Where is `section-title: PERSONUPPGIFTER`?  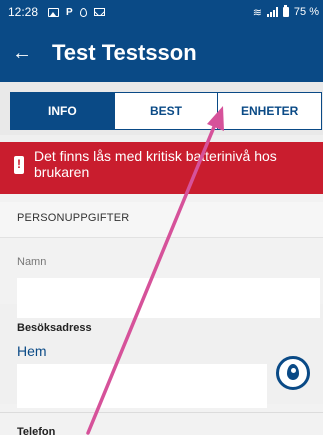
section-title: PERSONUPPGIFTER is located at coordinates (161, 220).